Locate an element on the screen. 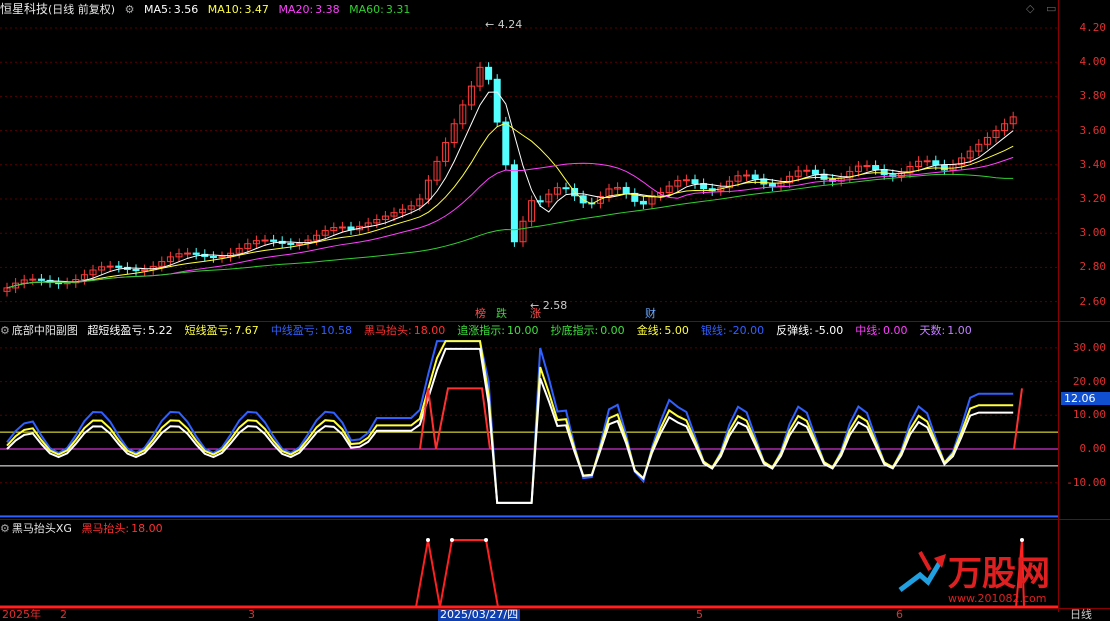 The height and width of the screenshot is (621, 1110). indicator-tick: 0.00 is located at coordinates (1093, 448).